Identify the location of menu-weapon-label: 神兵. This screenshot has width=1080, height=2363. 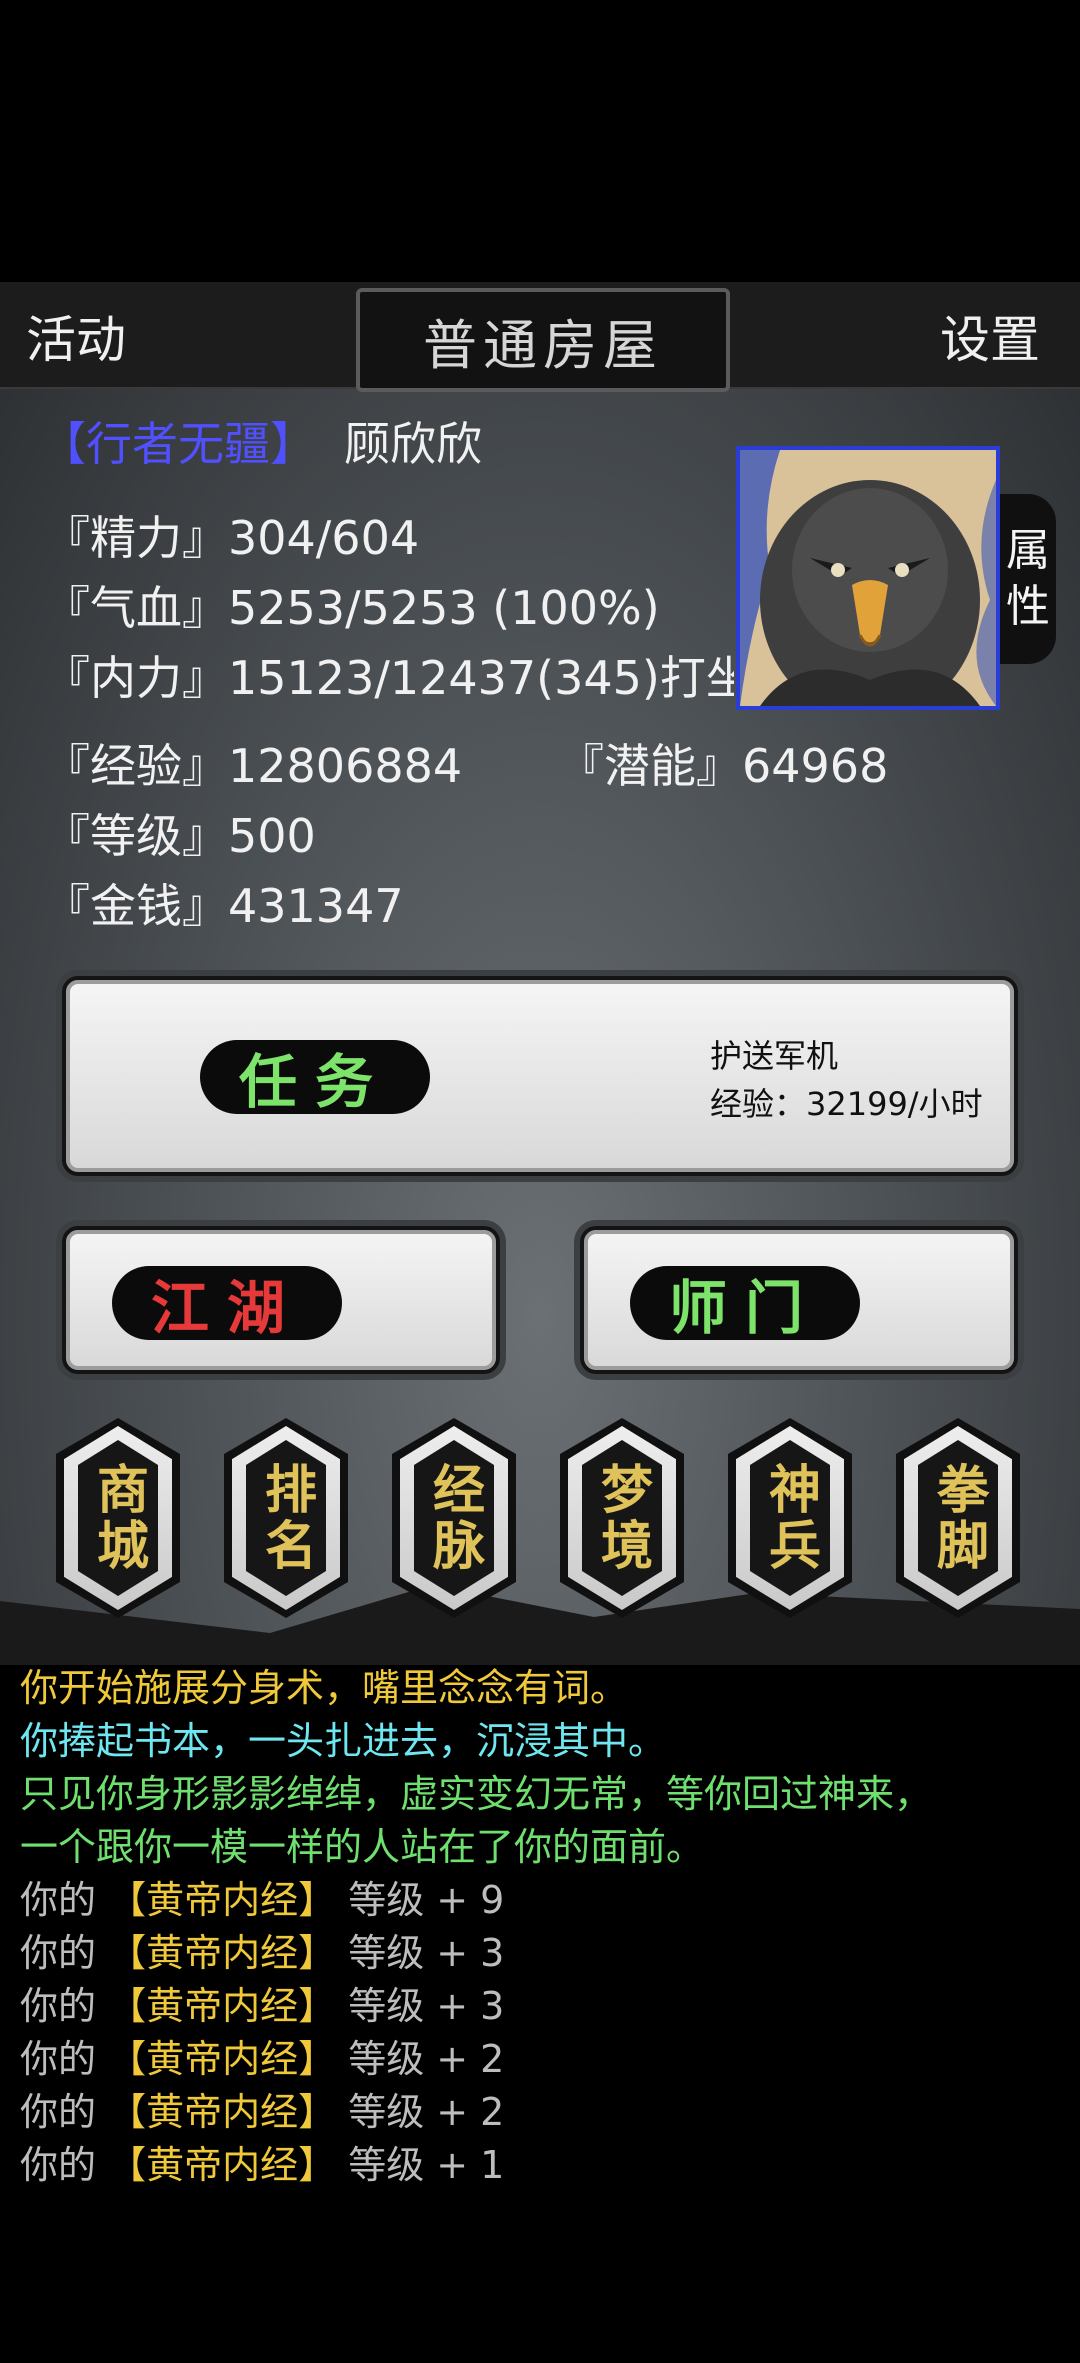
(790, 1518).